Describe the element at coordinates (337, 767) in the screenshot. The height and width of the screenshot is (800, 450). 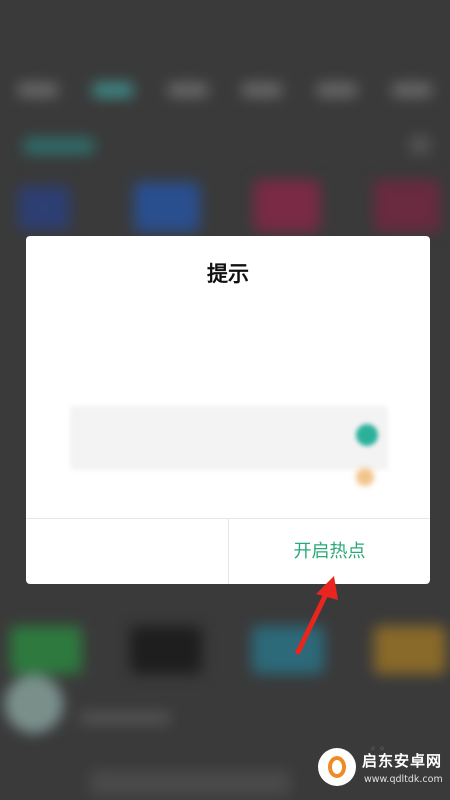
I see `watermark-logo-icon` at that location.